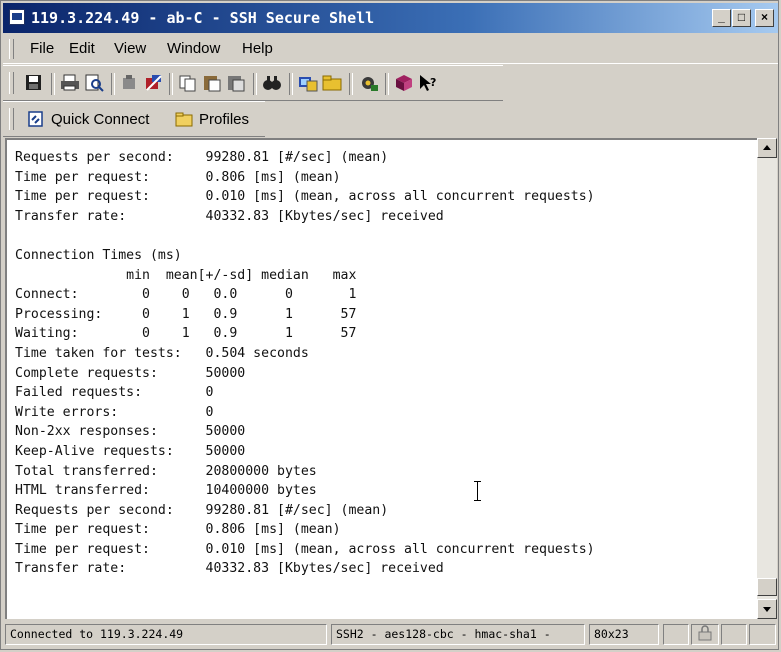 This screenshot has width=781, height=652. Describe the element at coordinates (332, 83) in the screenshot. I see `open-folder-icon` at that location.